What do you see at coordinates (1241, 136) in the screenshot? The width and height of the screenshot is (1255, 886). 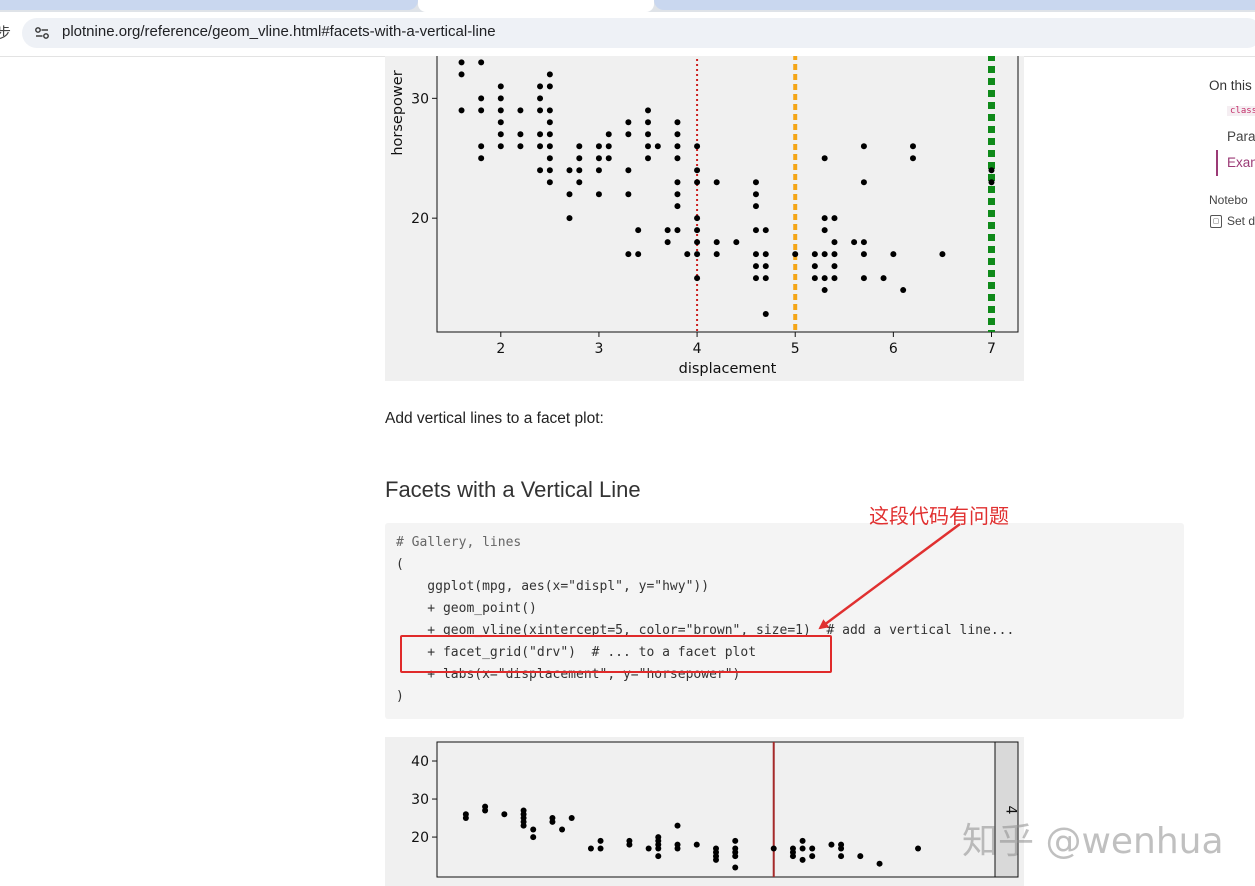 I see `toc-item-parameters: Para` at bounding box center [1241, 136].